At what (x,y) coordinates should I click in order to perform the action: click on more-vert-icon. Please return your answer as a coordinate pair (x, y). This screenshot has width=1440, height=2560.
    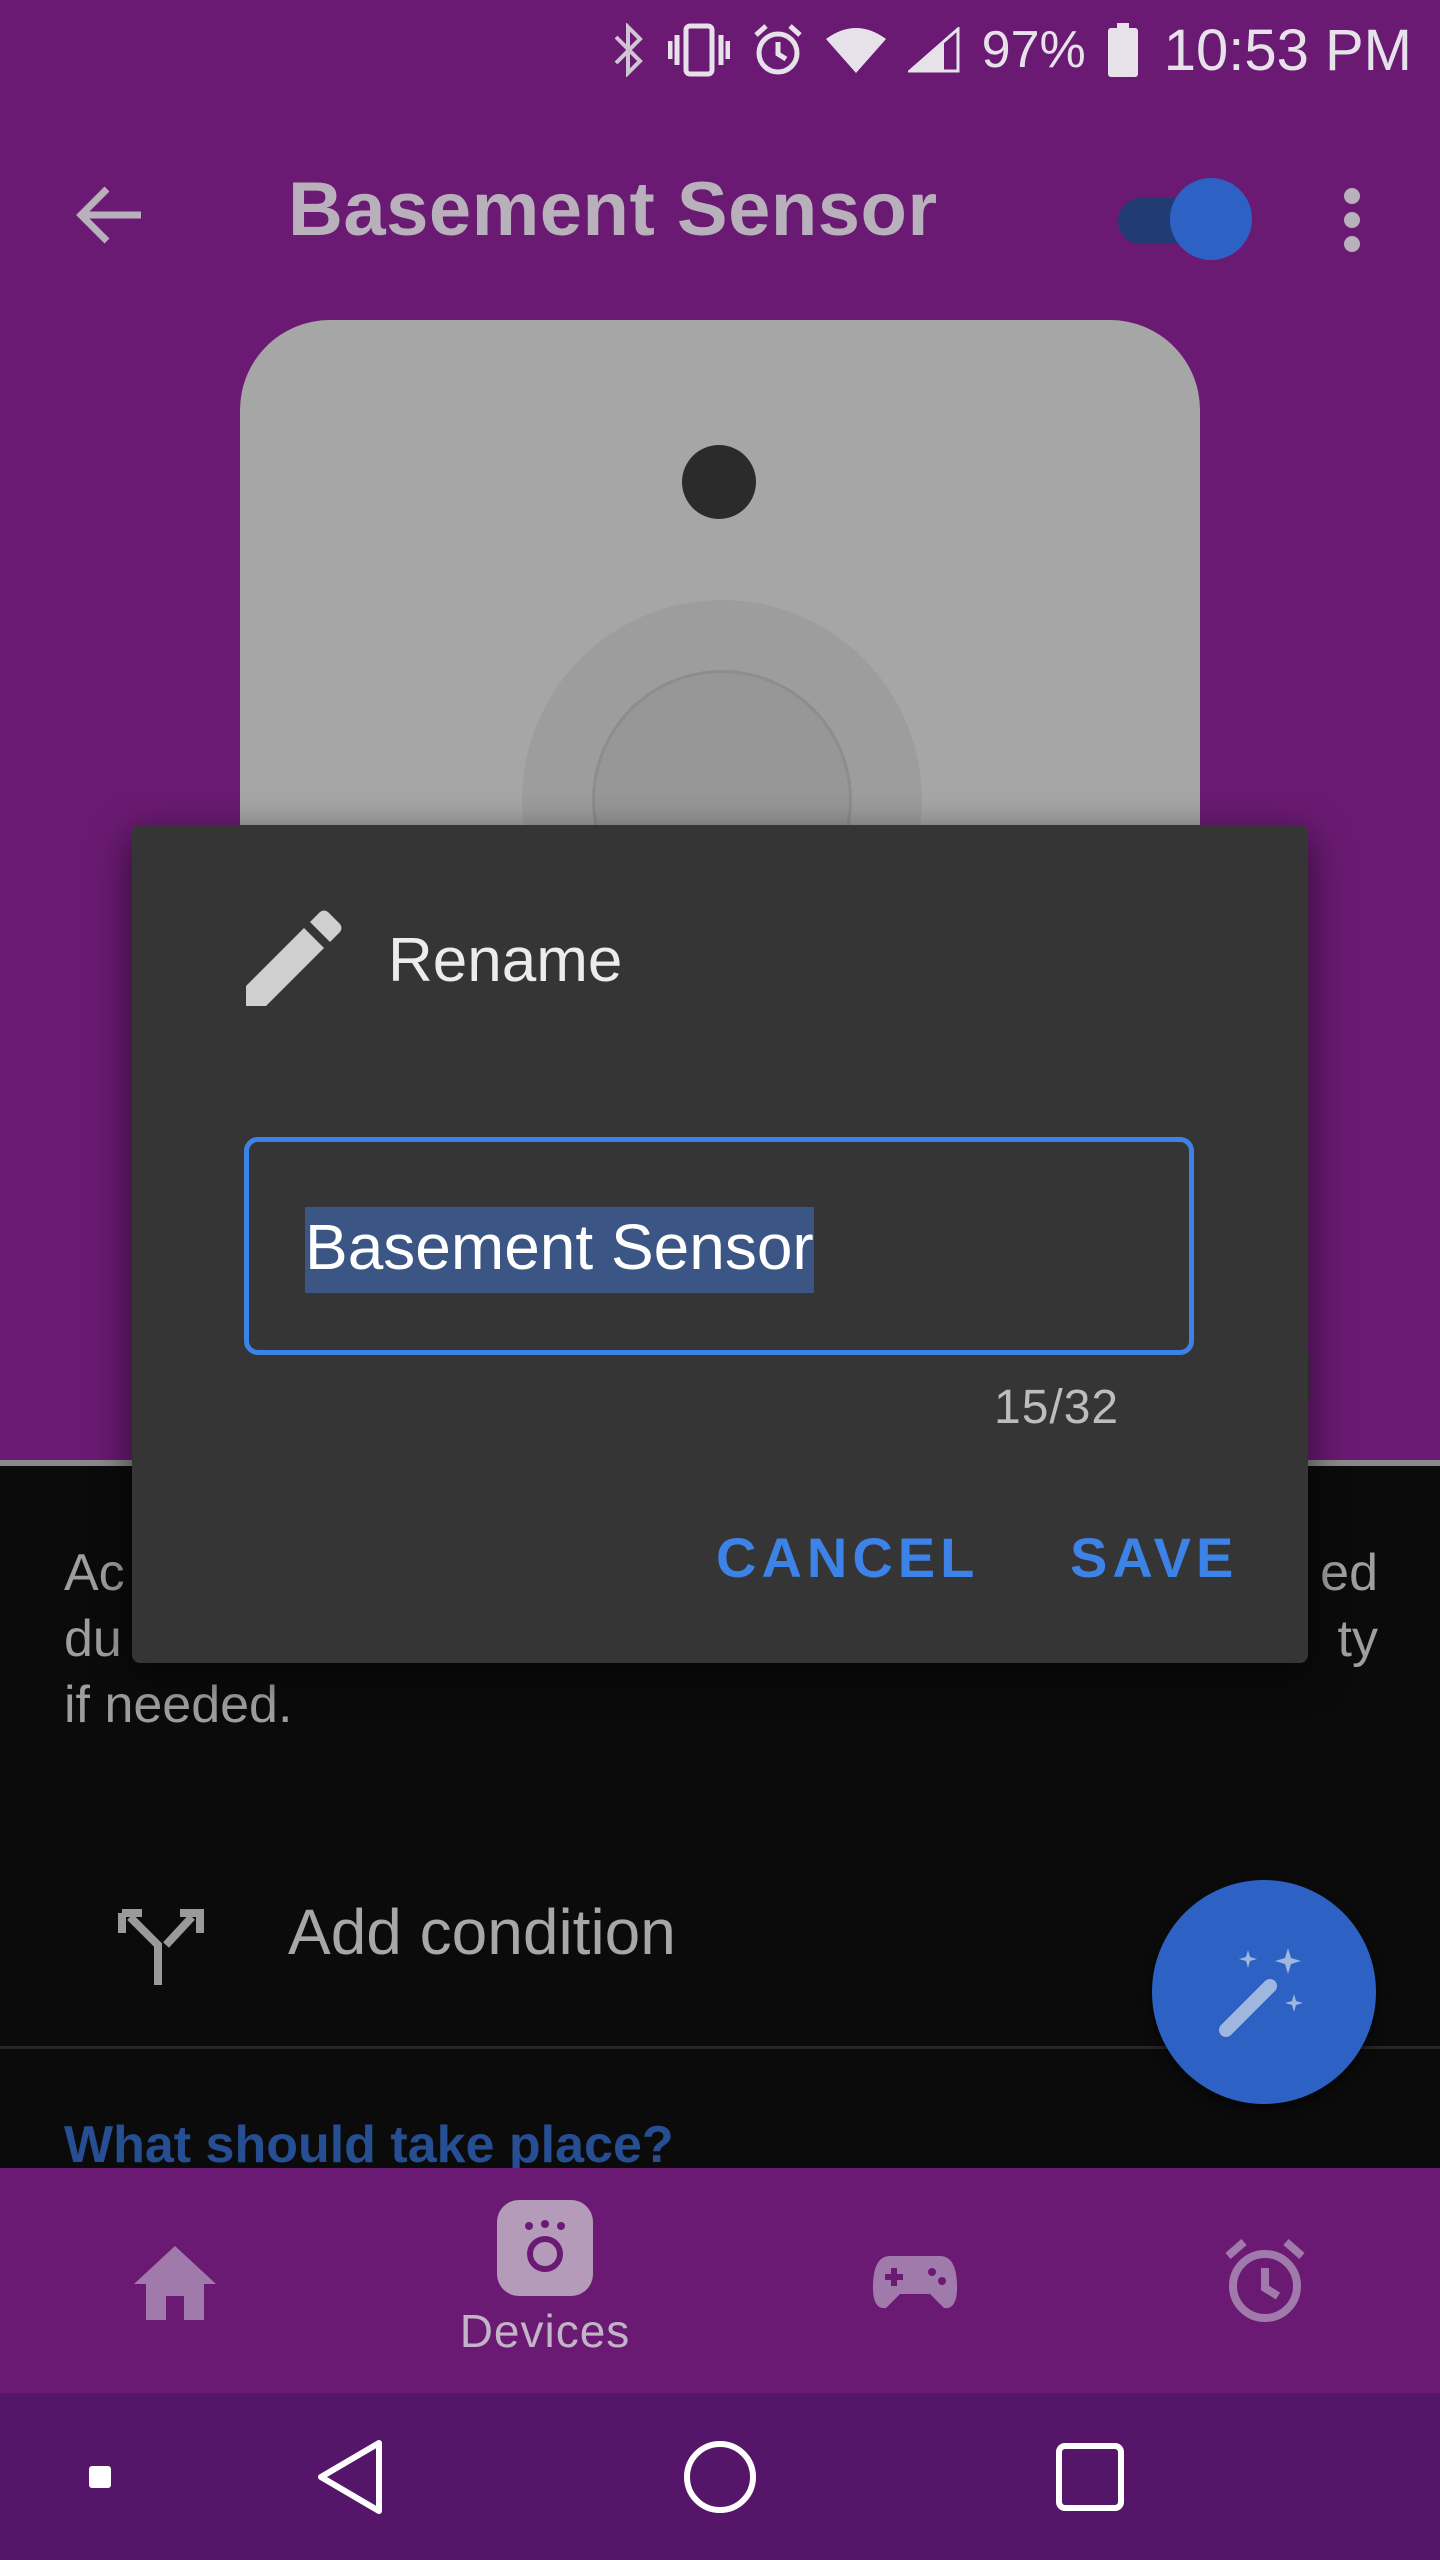
    Looking at the image, I should click on (1352, 220).